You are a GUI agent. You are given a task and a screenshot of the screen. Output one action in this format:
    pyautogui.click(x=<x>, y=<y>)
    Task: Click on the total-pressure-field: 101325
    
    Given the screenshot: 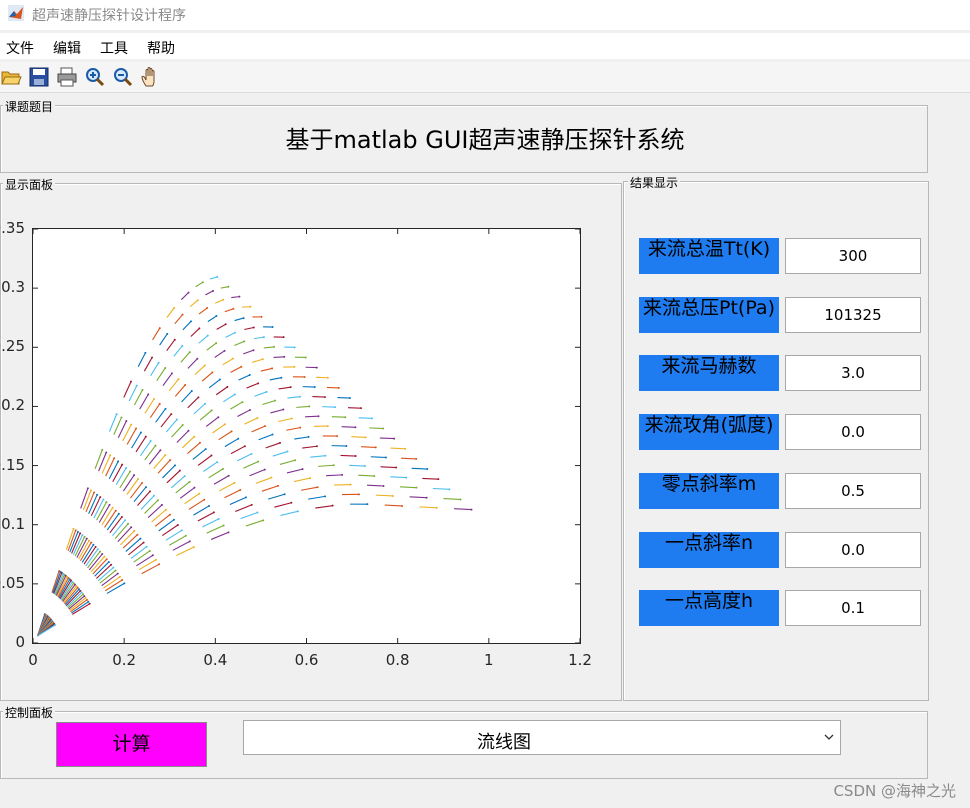 What is the action you would take?
    pyautogui.click(x=853, y=315)
    